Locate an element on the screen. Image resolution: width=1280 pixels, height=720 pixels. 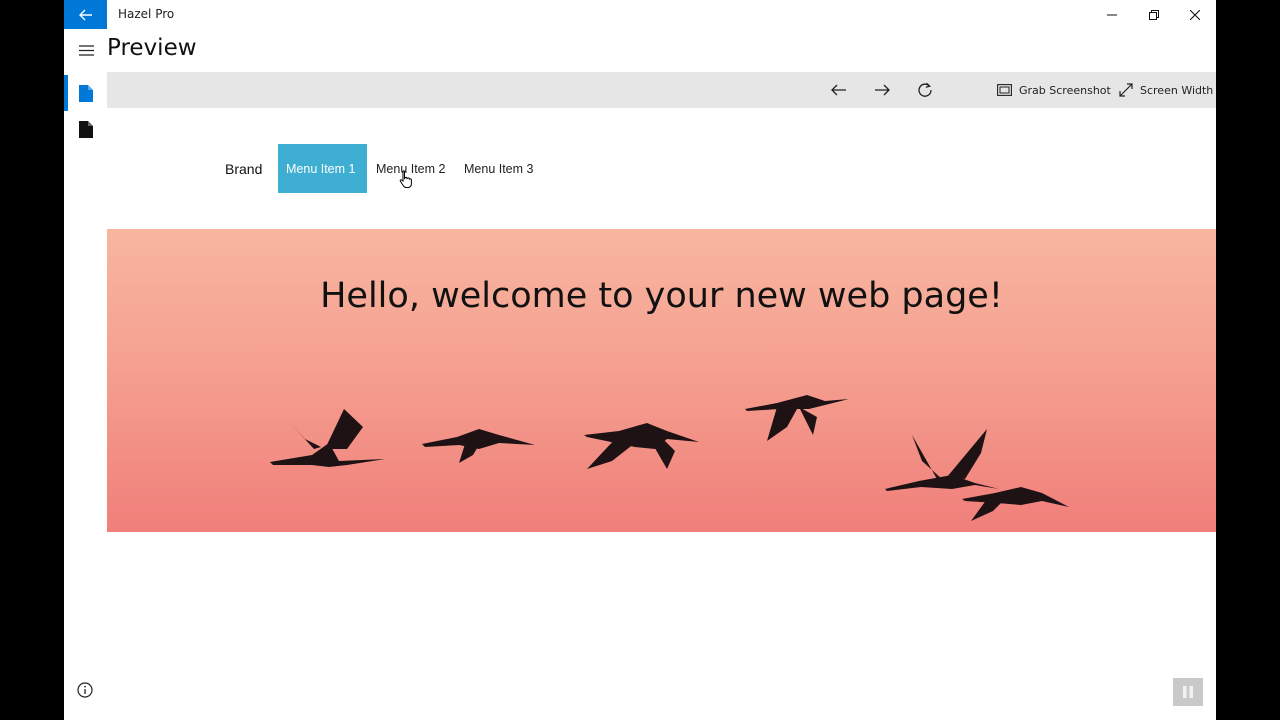
hand-cursor-icon is located at coordinates (405, 179).